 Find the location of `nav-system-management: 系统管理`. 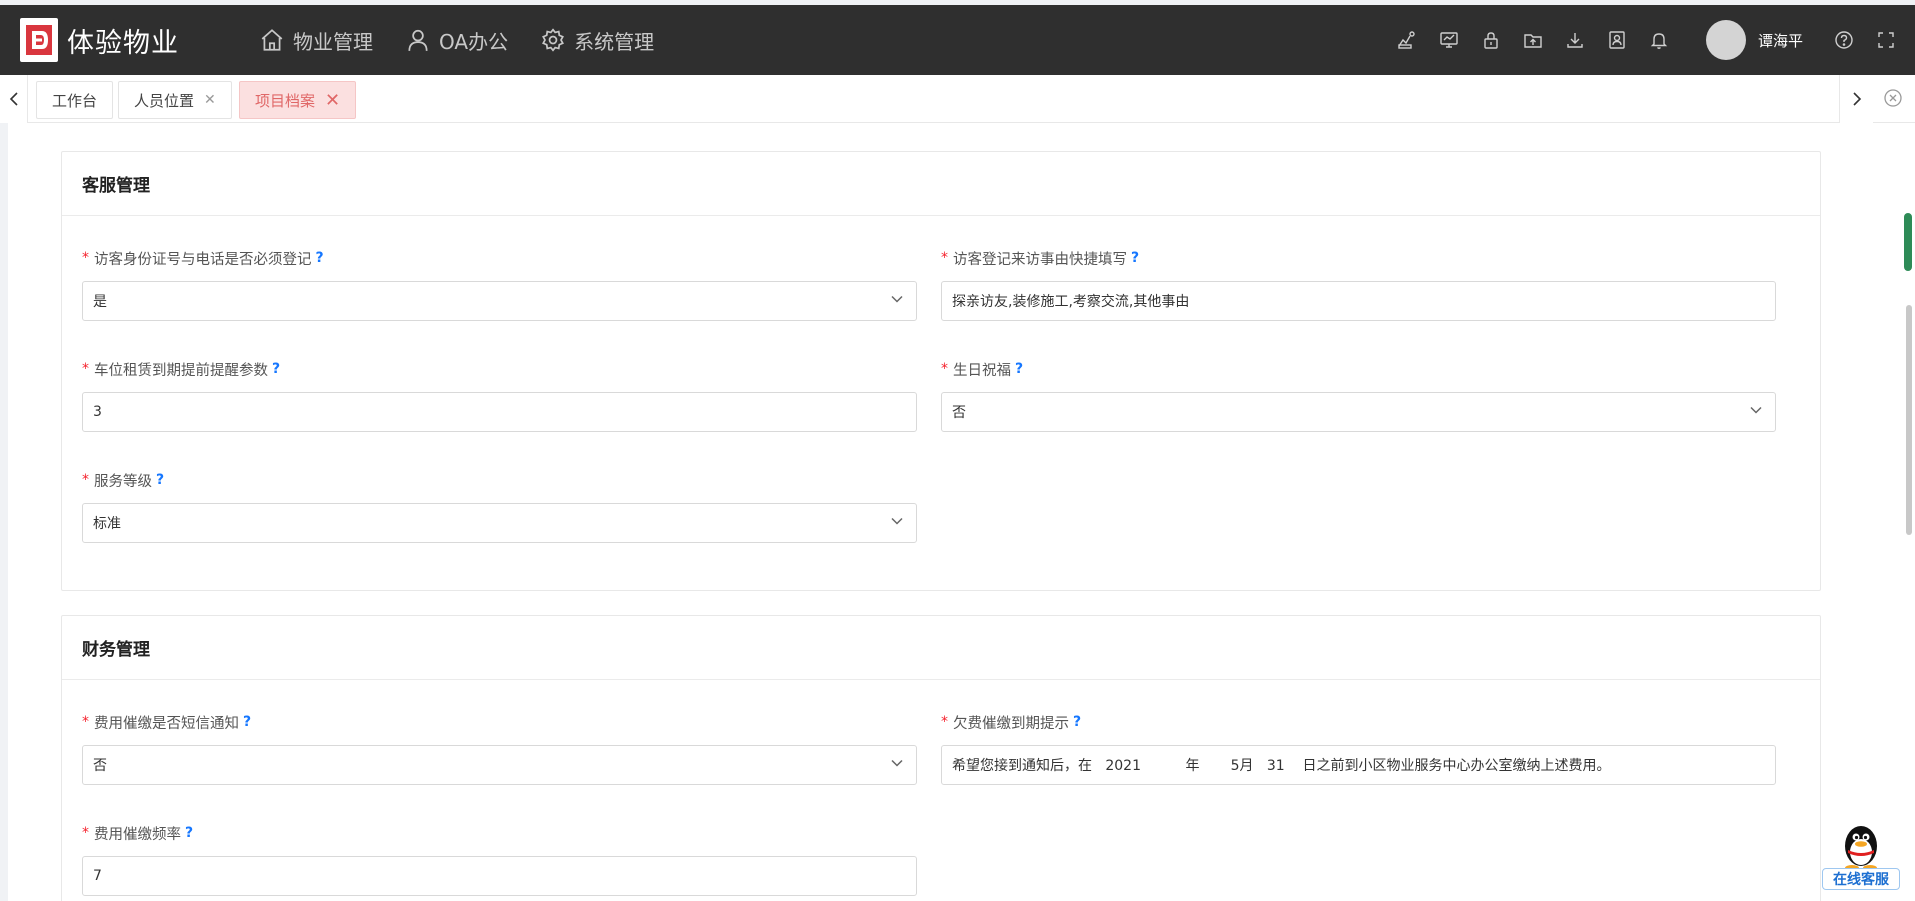

nav-system-management: 系统管理 is located at coordinates (597, 40).